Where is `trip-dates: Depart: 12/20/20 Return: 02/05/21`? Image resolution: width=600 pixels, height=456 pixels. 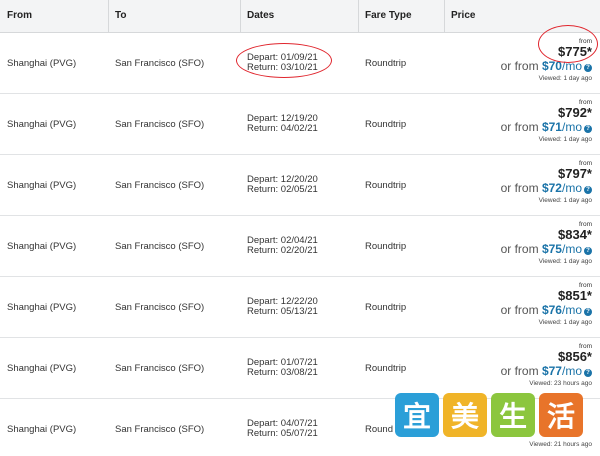 trip-dates: Depart: 12/20/20 Return: 02/05/21 is located at coordinates (282, 185).